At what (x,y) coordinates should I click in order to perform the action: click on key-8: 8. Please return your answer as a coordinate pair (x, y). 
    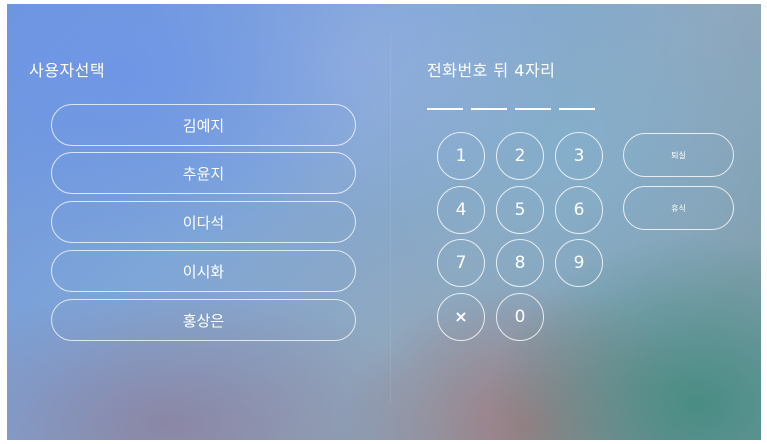
    Looking at the image, I should click on (520, 263).